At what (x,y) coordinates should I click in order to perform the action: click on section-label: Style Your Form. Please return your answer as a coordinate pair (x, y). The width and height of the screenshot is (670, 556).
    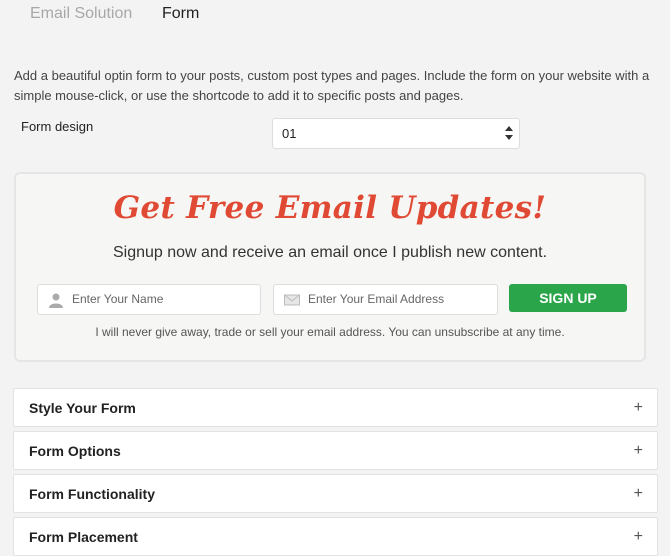
    Looking at the image, I should click on (82, 408).